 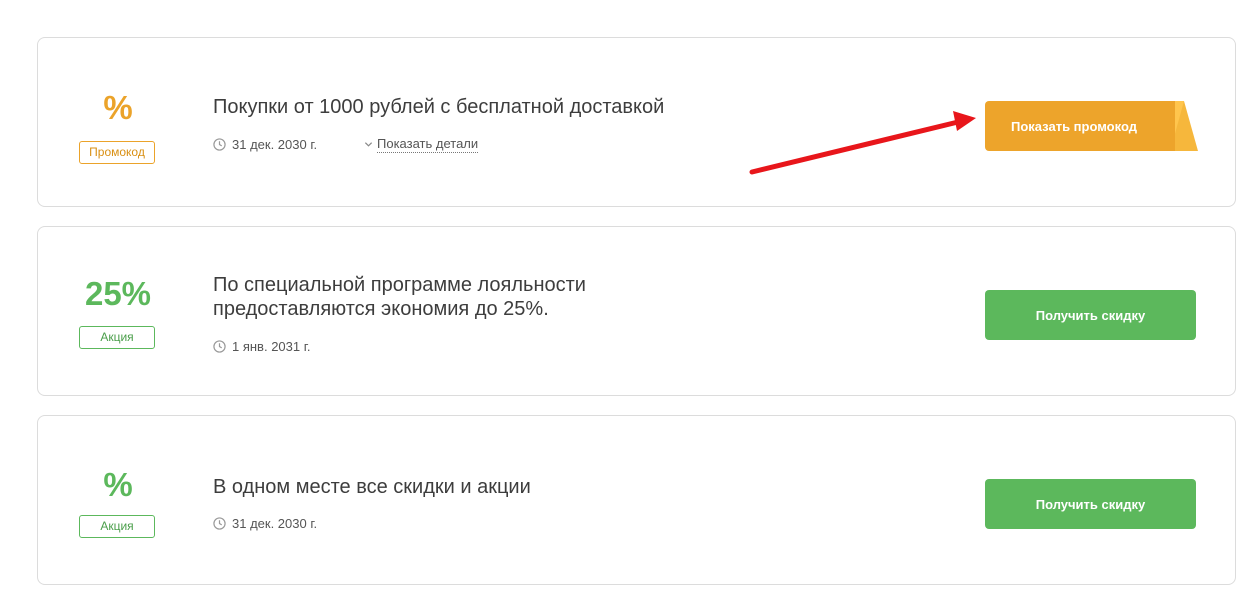 What do you see at coordinates (271, 346) in the screenshot?
I see `offer-date: 1 янв. 2031 г.` at bounding box center [271, 346].